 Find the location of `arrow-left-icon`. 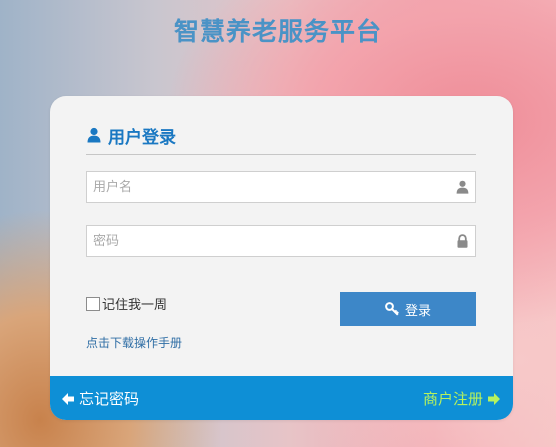

arrow-left-icon is located at coordinates (68, 398).